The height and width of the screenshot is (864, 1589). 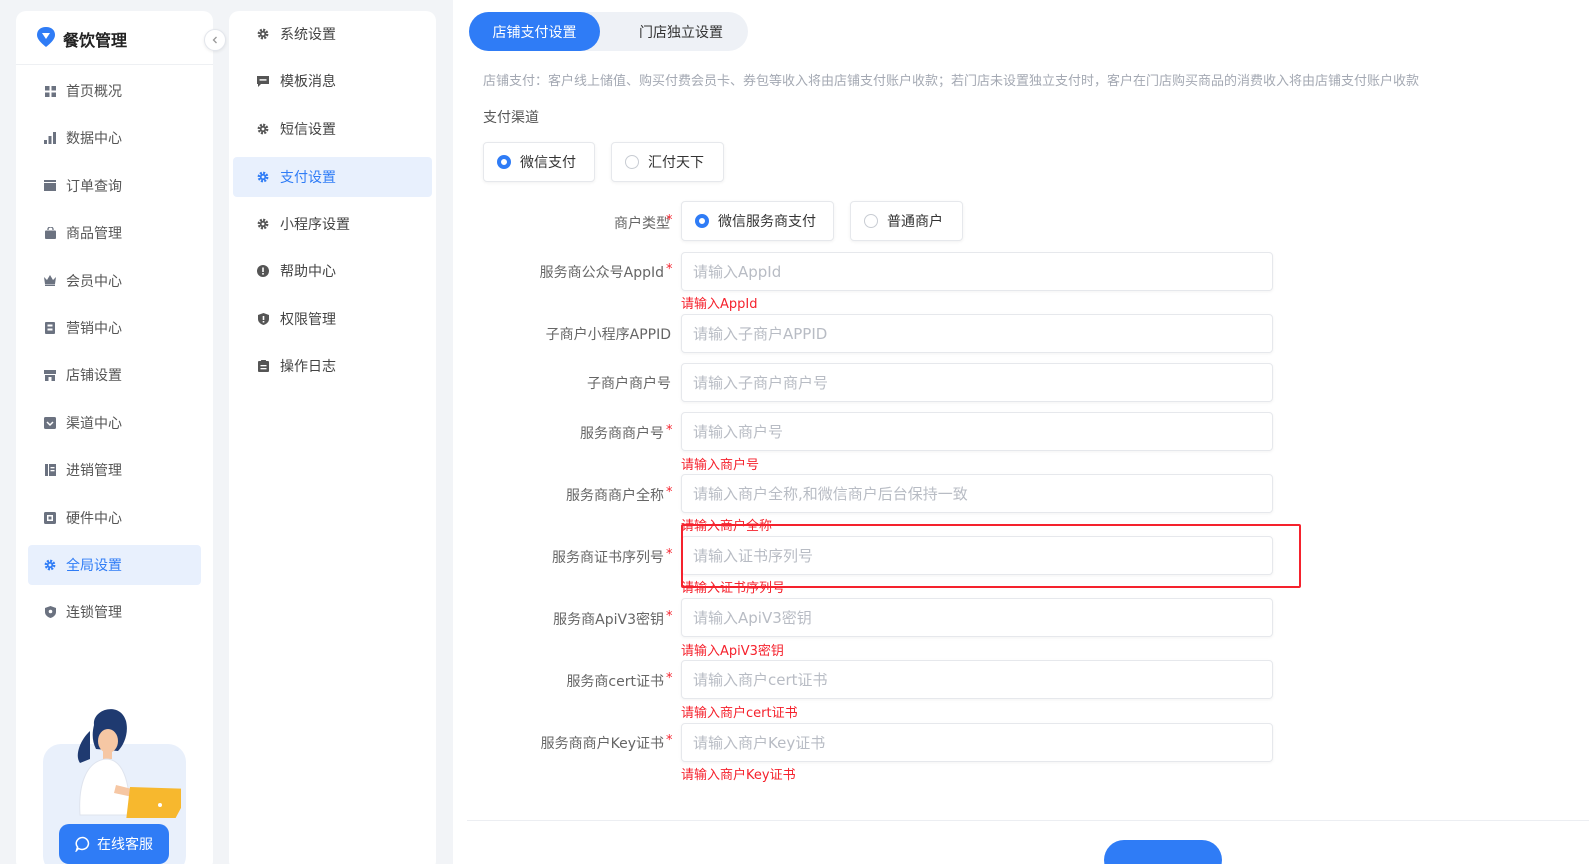 What do you see at coordinates (50, 233) in the screenshot?
I see `bag-icon` at bounding box center [50, 233].